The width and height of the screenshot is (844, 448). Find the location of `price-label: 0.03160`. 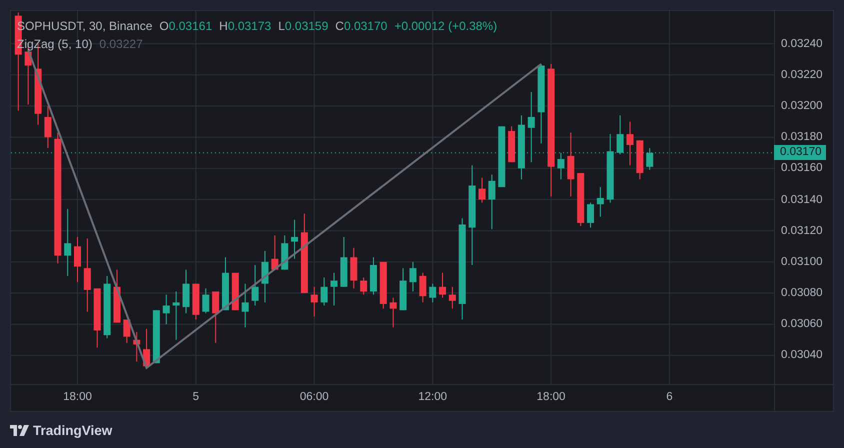

price-label: 0.03160 is located at coordinates (802, 168).